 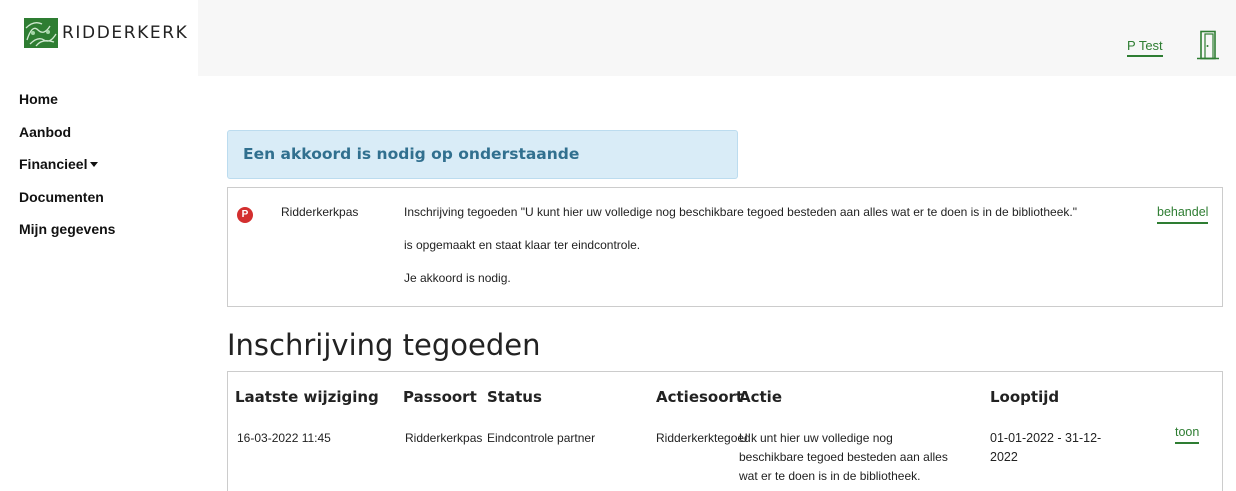 I want to click on behandel-link: behandel, so click(x=1183, y=214).